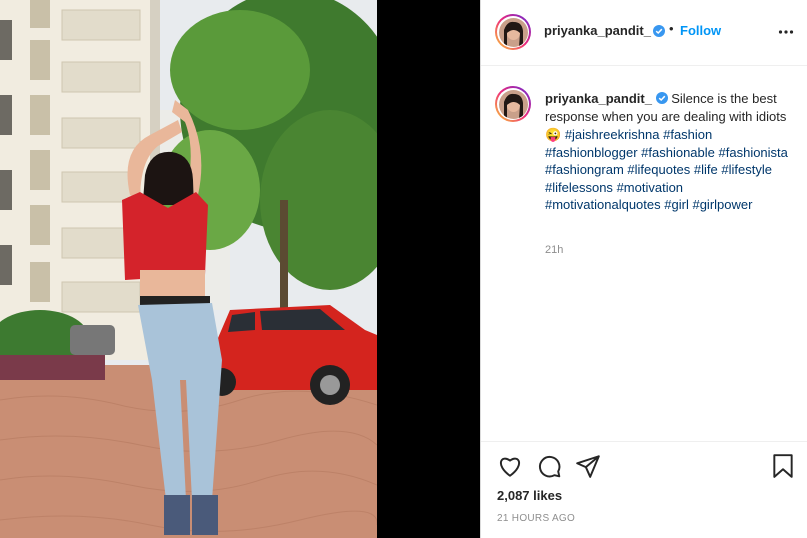 The height and width of the screenshot is (538, 807). Describe the element at coordinates (746, 169) in the screenshot. I see `hashtag-link: #lifestyle` at that location.